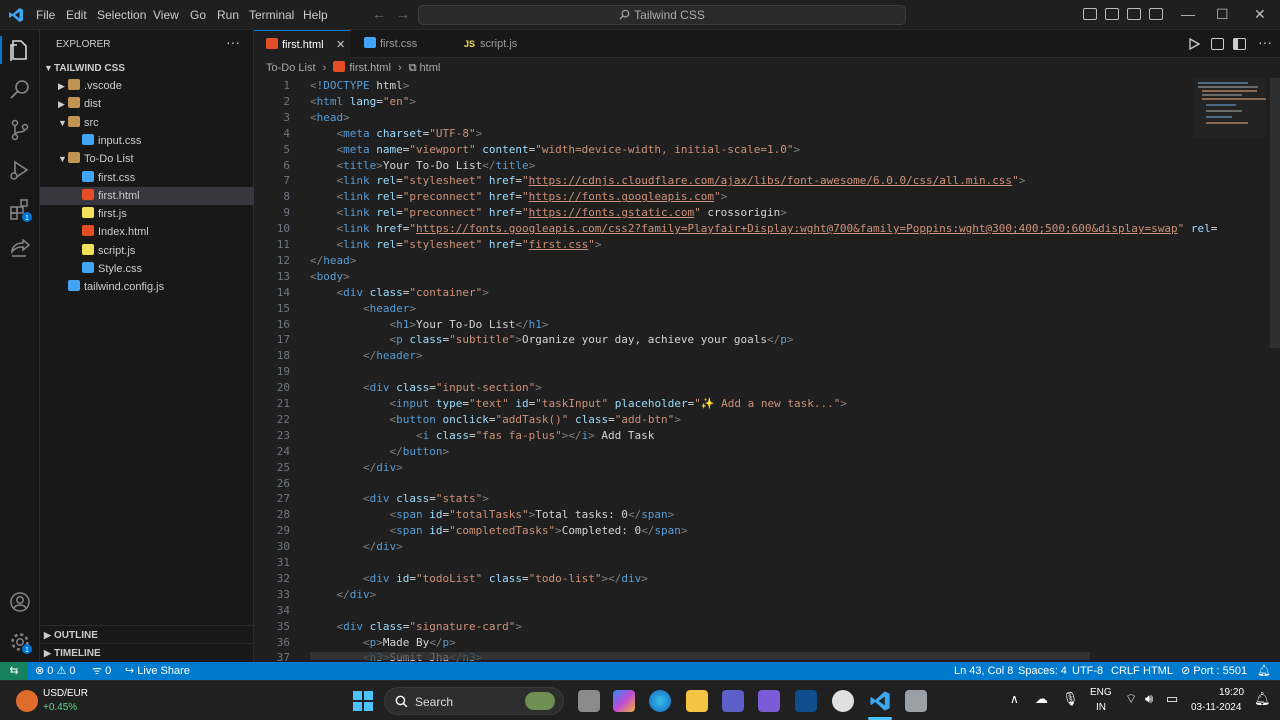 The image size is (1280, 720). Describe the element at coordinates (20, 130) in the screenshot. I see `source-control-icon` at that location.